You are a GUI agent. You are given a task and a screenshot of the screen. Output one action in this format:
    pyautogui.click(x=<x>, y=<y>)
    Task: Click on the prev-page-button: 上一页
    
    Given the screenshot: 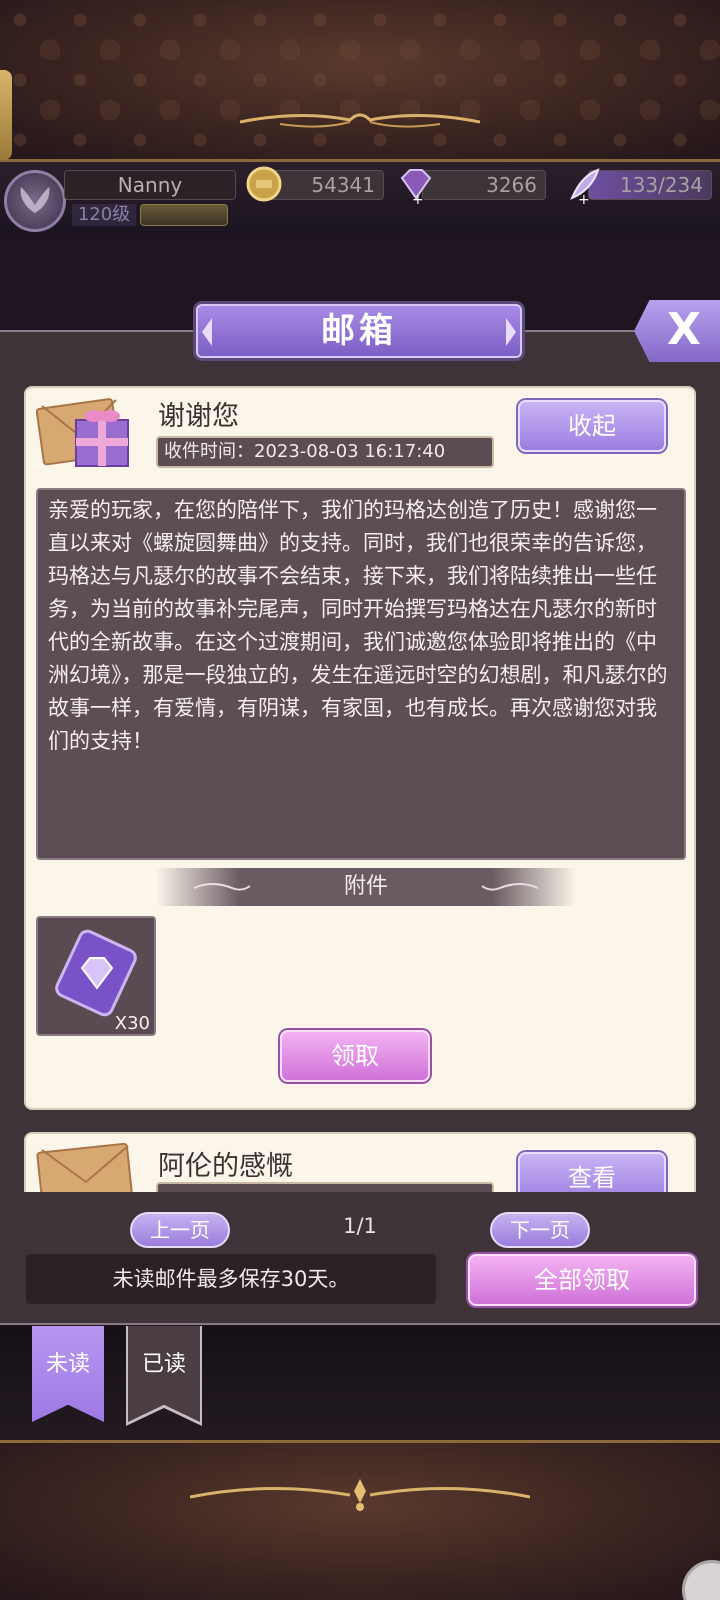 What is the action you would take?
    pyautogui.click(x=180, y=1230)
    